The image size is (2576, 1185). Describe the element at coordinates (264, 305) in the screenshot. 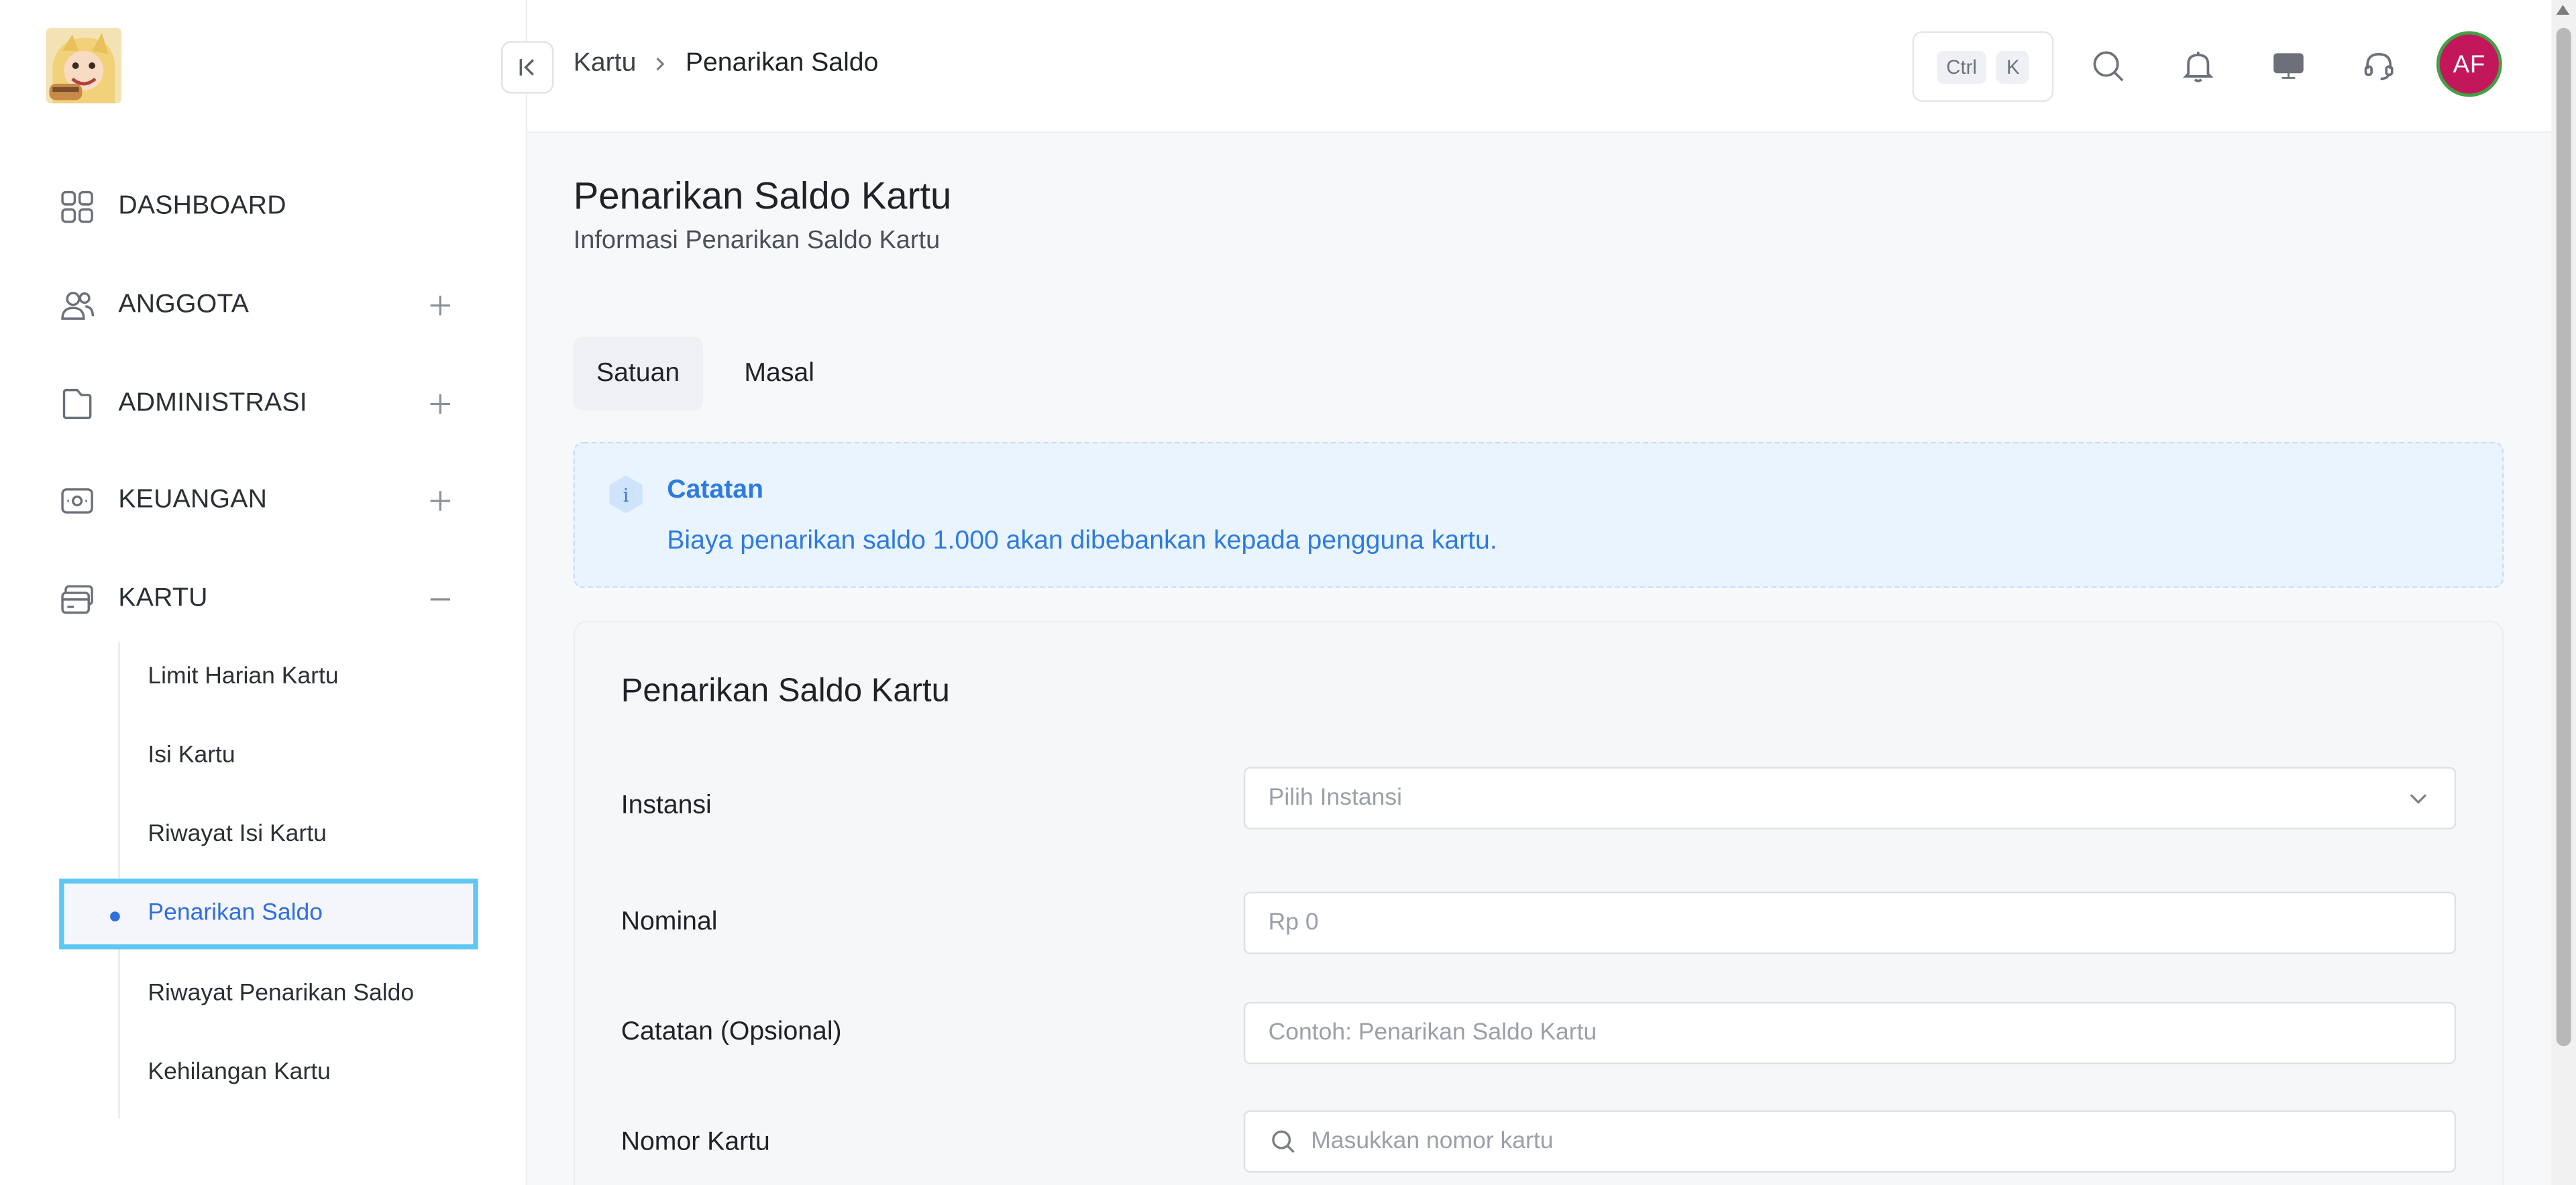

I see `sidebar-item-anggota: ANGGOTA` at that location.